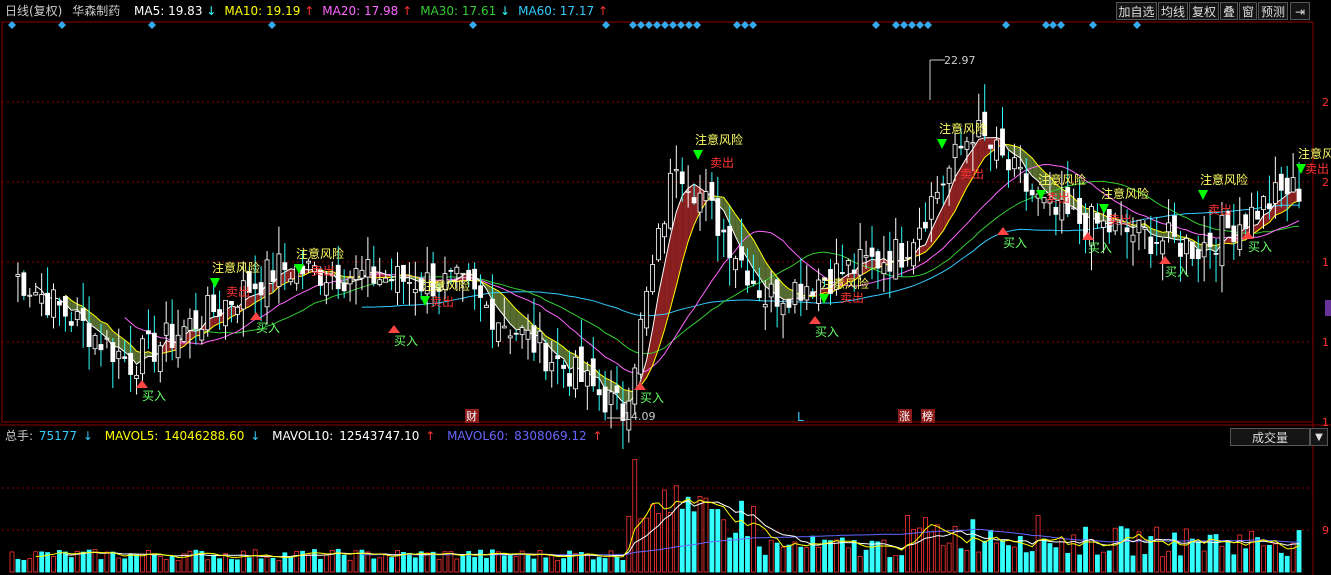 This screenshot has width=1331, height=575. I want to click on indicator-select: 成交量, so click(1270, 437).